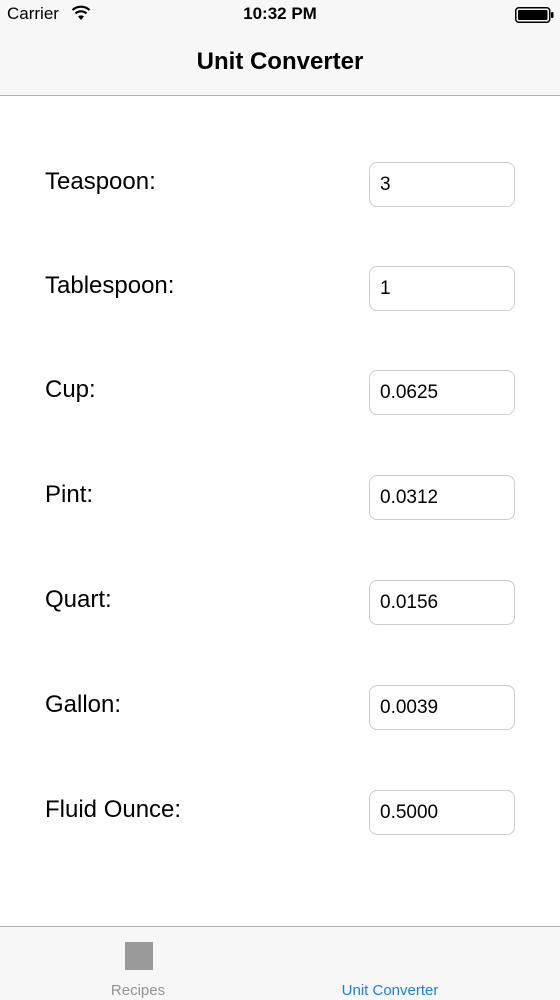 The height and width of the screenshot is (1000, 560). Describe the element at coordinates (442, 812) in the screenshot. I see `fluid-ounce-field` at that location.